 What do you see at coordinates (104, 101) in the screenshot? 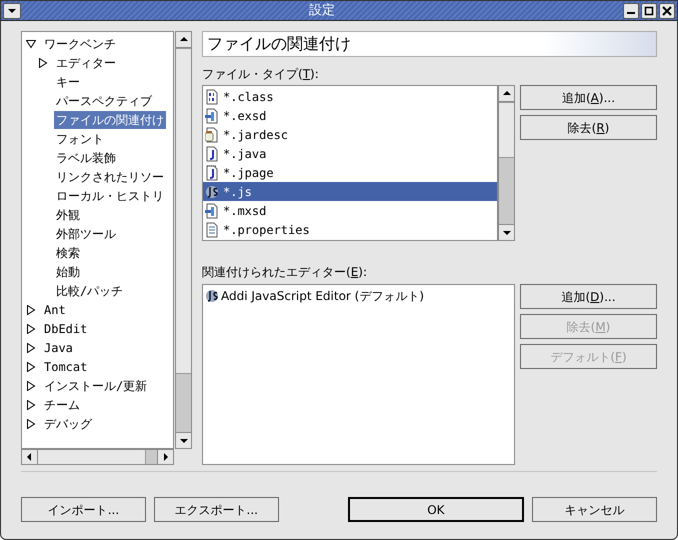
I see `tree-item: パースペクティブ` at bounding box center [104, 101].